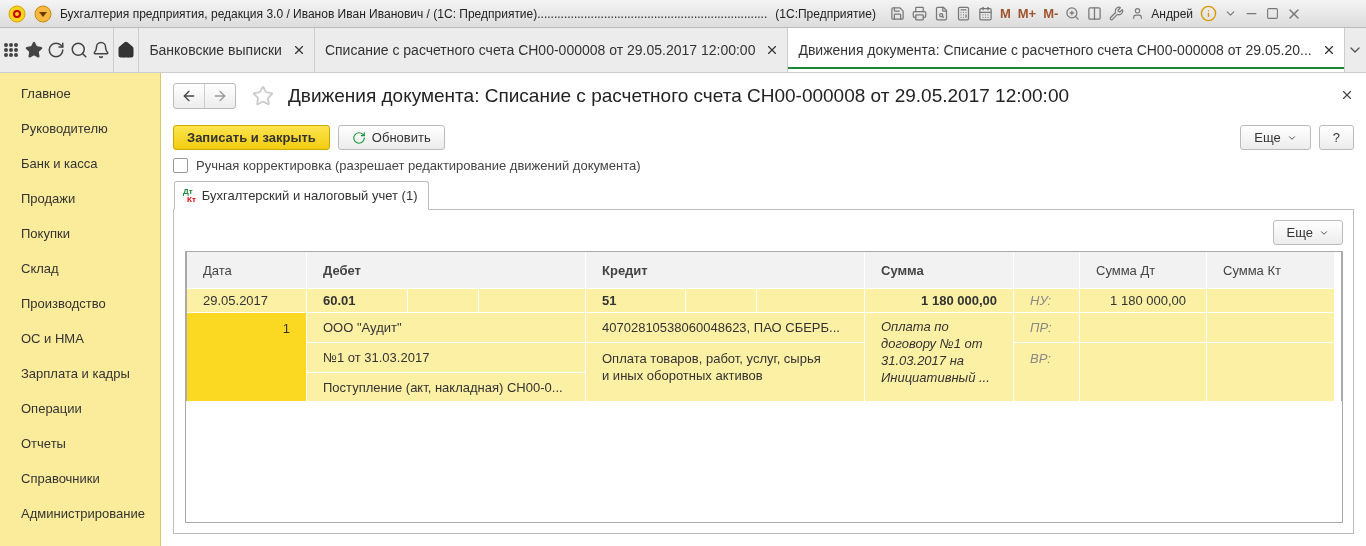 The image size is (1366, 546). What do you see at coordinates (391, 137) in the screenshot?
I see `refresh-button: Обновить` at bounding box center [391, 137].